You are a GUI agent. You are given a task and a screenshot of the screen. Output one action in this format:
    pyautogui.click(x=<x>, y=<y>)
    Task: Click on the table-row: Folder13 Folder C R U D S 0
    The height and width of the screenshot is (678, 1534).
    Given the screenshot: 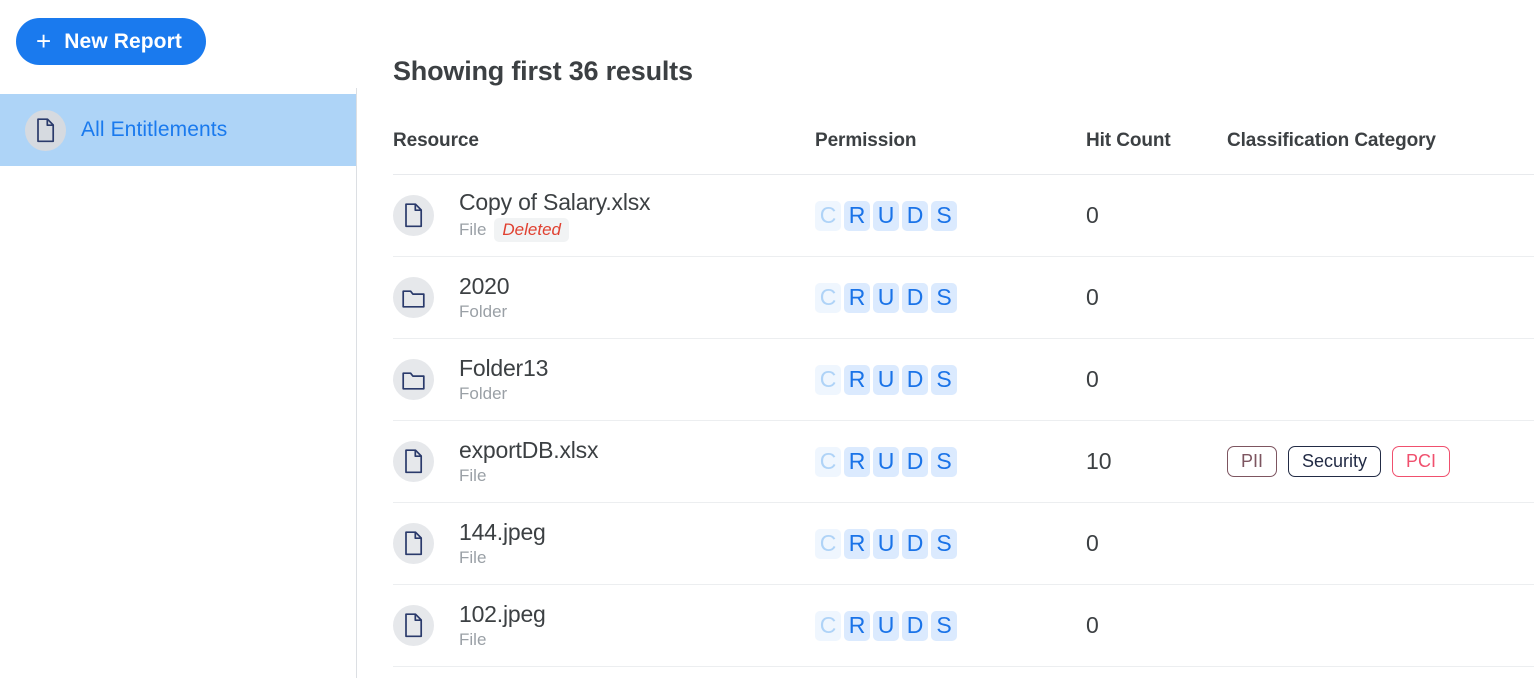 What is the action you would take?
    pyautogui.click(x=963, y=379)
    